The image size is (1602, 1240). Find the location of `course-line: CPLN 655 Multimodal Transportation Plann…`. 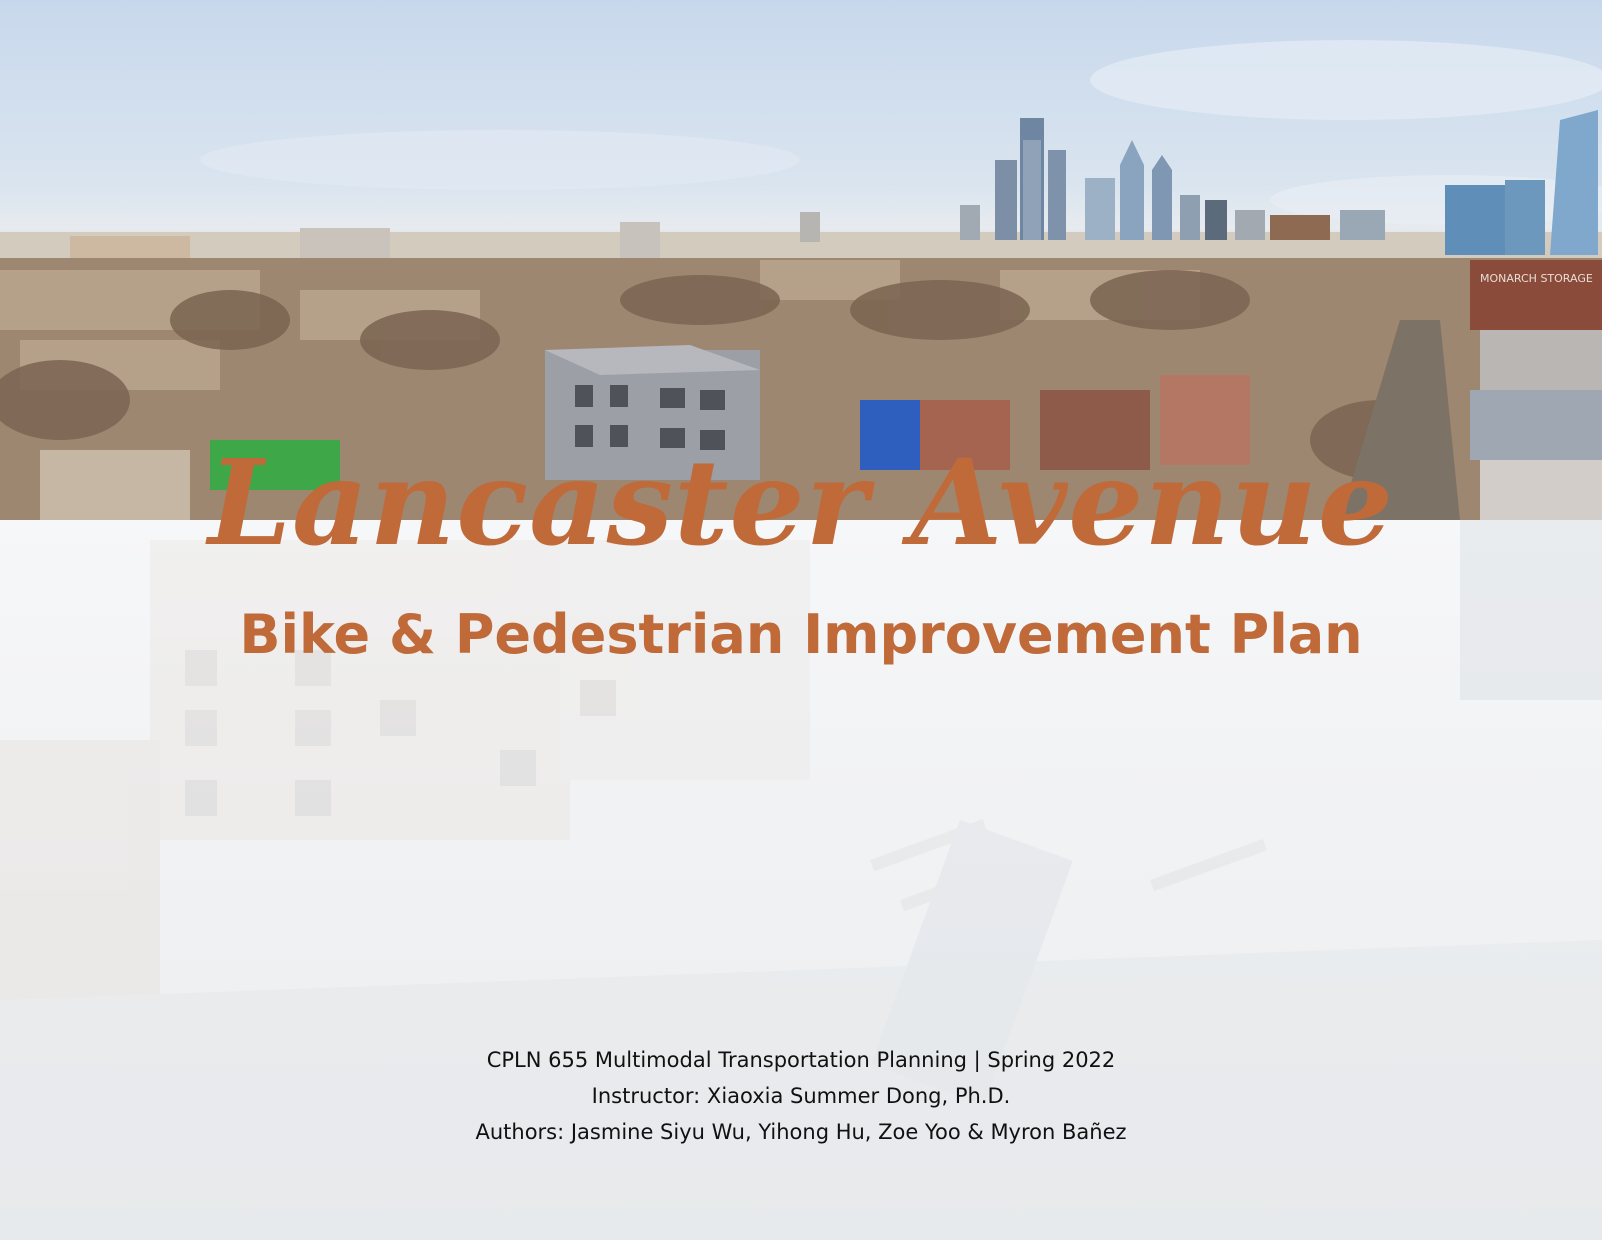

course-line: CPLN 655 Multimodal Transportation Plann… is located at coordinates (801, 1060).